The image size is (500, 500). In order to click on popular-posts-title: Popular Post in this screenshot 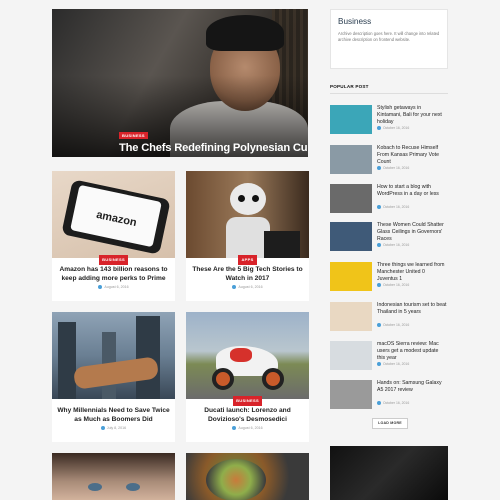, I will do `click(389, 89)`.